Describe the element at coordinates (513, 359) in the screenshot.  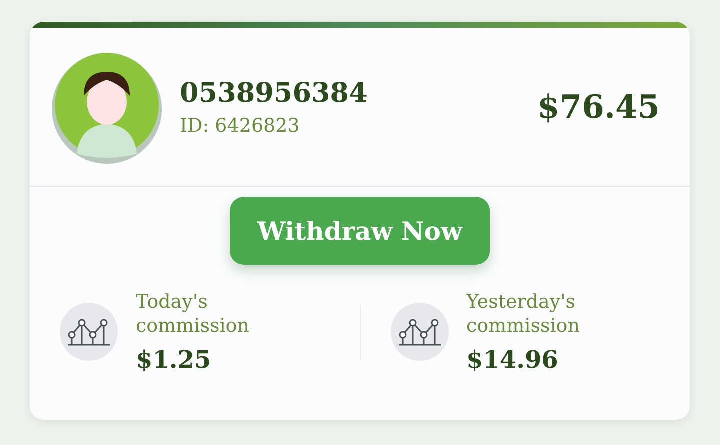
I see `commission-amount: $14.96` at that location.